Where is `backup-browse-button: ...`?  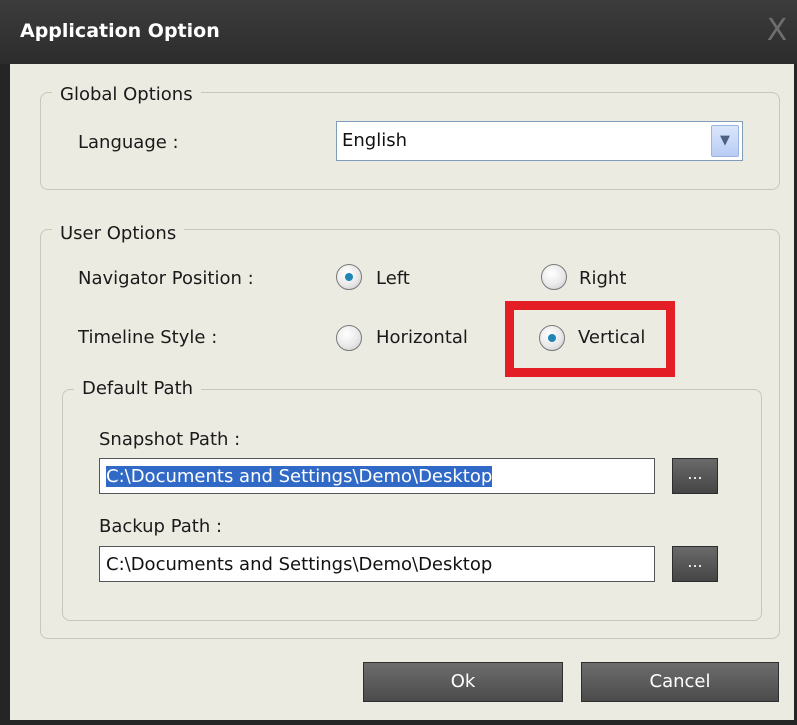 backup-browse-button: ... is located at coordinates (695, 564).